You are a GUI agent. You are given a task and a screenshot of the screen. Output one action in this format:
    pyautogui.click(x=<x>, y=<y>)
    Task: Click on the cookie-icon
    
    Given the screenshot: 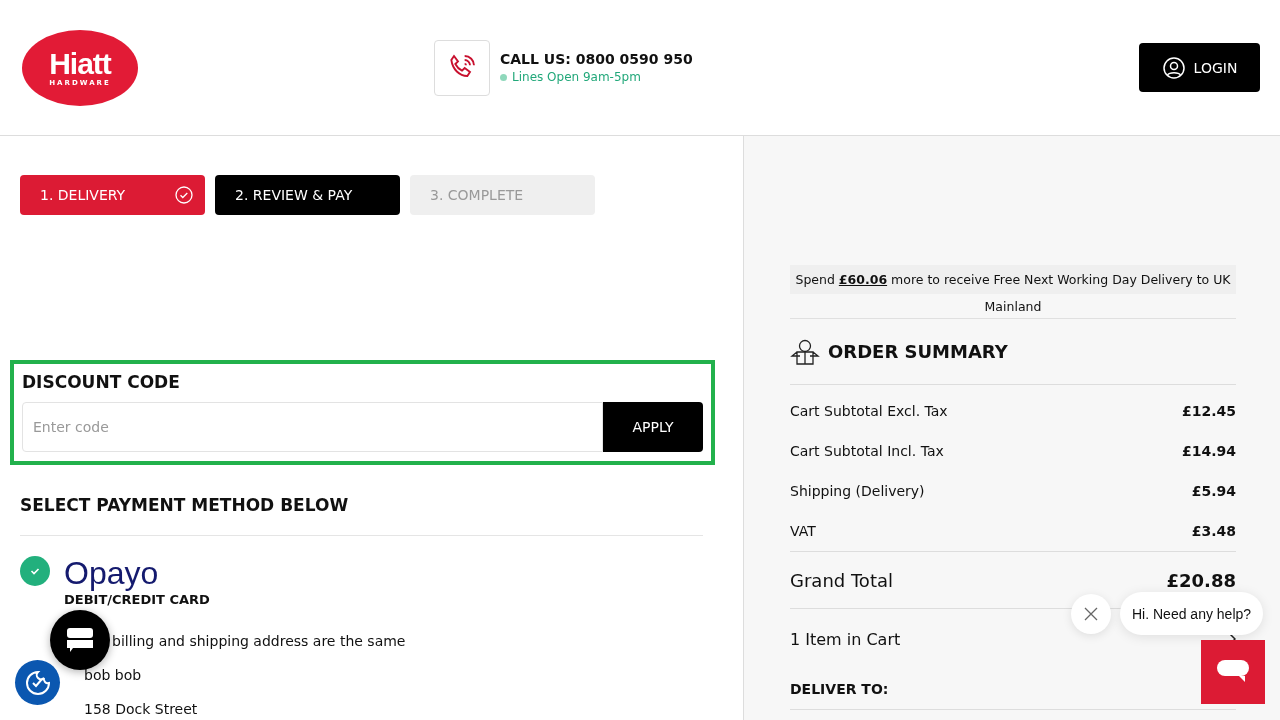 What is the action you would take?
    pyautogui.click(x=37, y=682)
    